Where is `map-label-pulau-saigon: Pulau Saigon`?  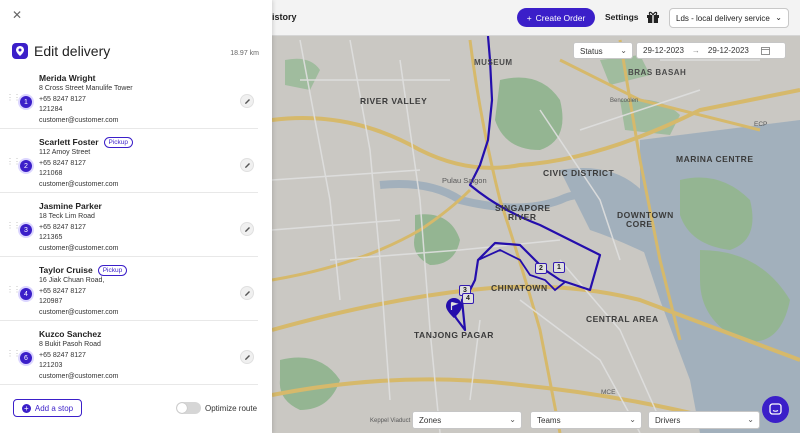
map-label-pulau-saigon: Pulau Saigon is located at coordinates (464, 180).